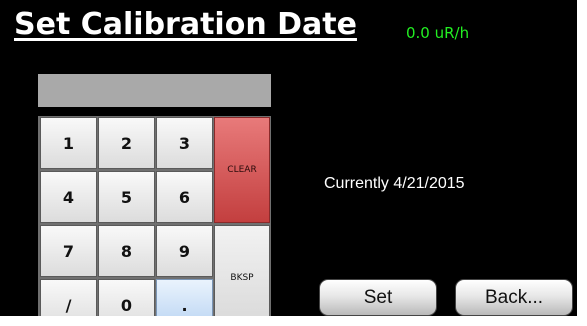 The image size is (587, 326). Describe the element at coordinates (126, 297) in the screenshot. I see `key-0: 0` at that location.